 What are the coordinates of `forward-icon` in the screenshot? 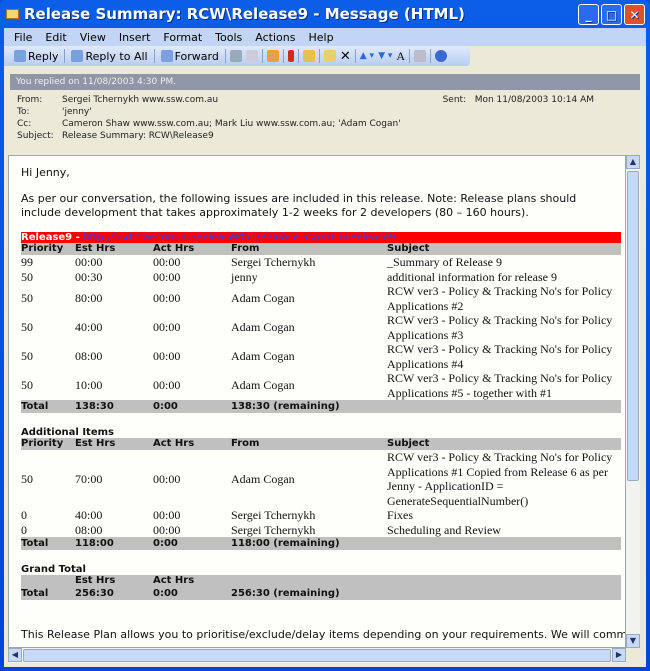 It's located at (166, 56).